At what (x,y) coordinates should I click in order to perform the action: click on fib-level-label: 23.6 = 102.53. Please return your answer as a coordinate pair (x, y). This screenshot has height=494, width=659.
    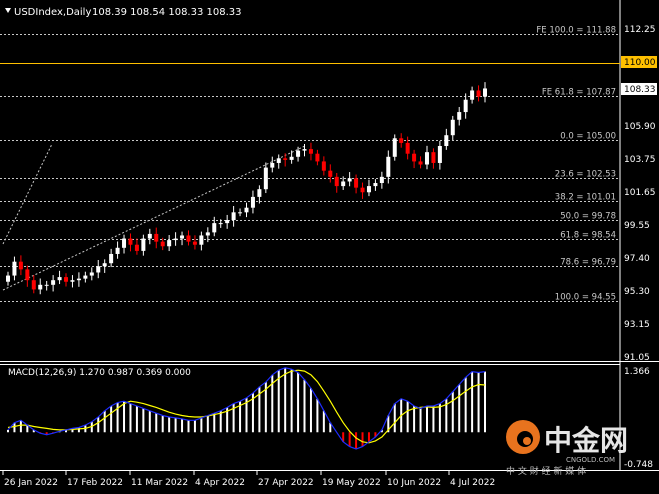
    Looking at the image, I should click on (585, 175).